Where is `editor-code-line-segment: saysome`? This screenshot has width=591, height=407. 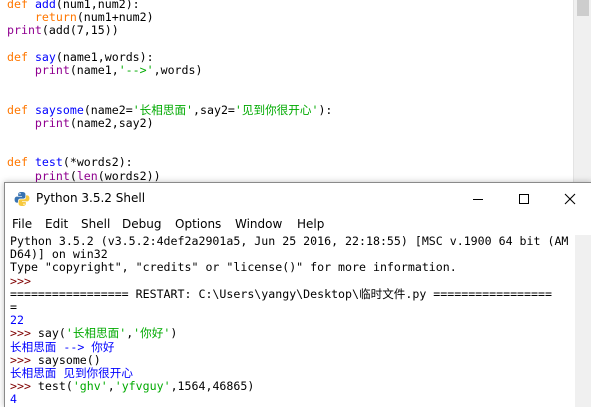
editor-code-line-segment: saysome is located at coordinates (59, 110).